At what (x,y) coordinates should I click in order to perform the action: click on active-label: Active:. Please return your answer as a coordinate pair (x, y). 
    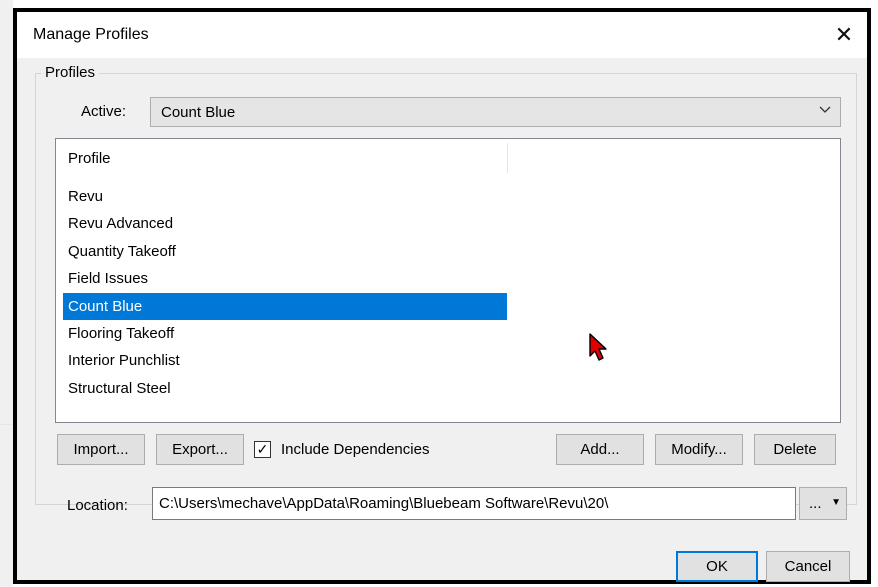
    Looking at the image, I should click on (104, 111).